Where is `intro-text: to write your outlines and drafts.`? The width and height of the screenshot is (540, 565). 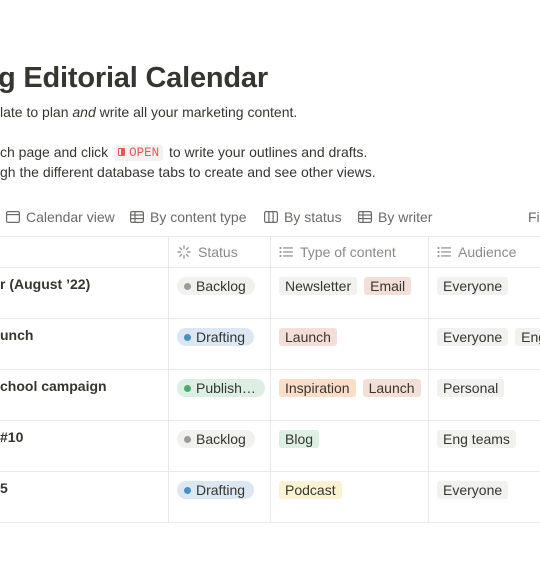
intro-text: to write your outlines and drafts. is located at coordinates (266, 152).